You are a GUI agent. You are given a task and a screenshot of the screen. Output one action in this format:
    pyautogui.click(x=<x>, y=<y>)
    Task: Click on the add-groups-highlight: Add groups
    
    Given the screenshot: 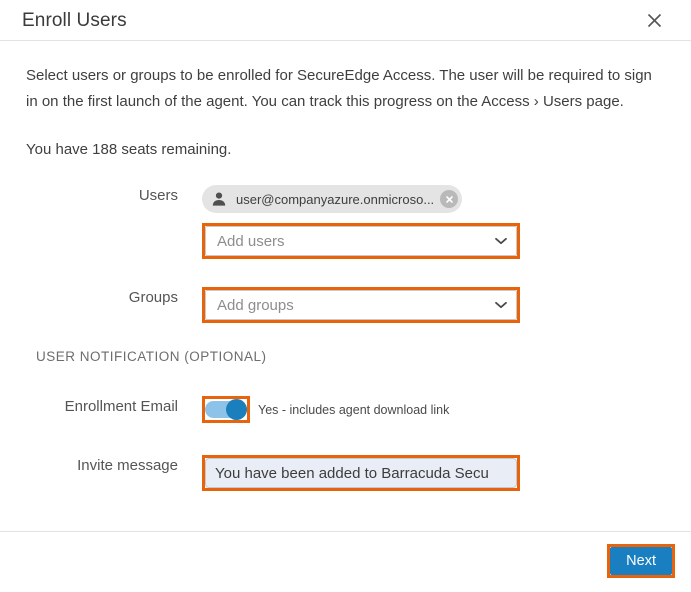 What is the action you would take?
    pyautogui.click(x=361, y=305)
    